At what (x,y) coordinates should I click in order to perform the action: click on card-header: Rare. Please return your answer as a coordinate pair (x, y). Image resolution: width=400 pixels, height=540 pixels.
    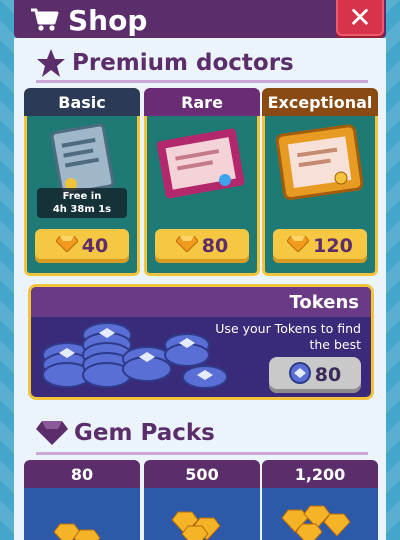
    Looking at the image, I should click on (202, 102).